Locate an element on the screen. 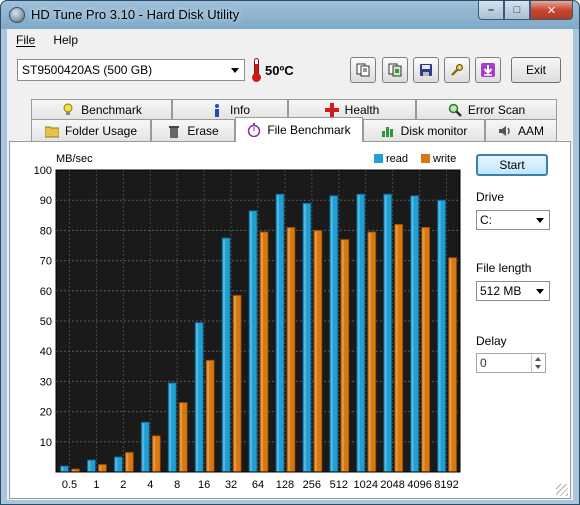 Image resolution: width=580 pixels, height=505 pixels. x-tick-label: 512 is located at coordinates (339, 485).